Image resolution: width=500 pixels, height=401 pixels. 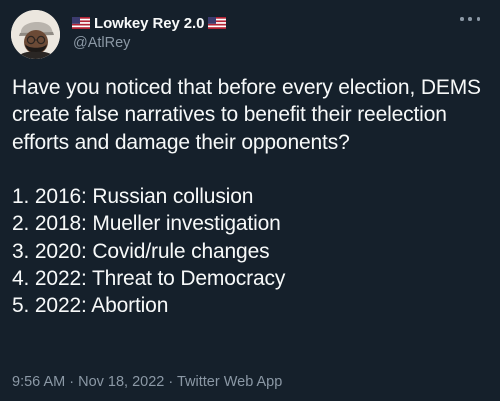 I want to click on list-item: 2. 2018: Mueller investigation, so click(x=146, y=224).